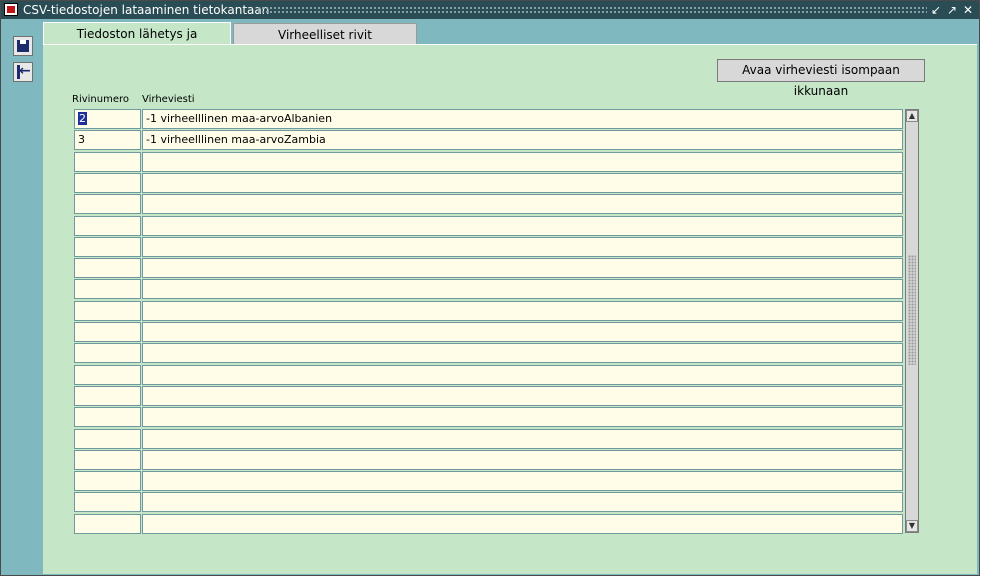  I want to click on maximize-icon: ↗, so click(952, 10).